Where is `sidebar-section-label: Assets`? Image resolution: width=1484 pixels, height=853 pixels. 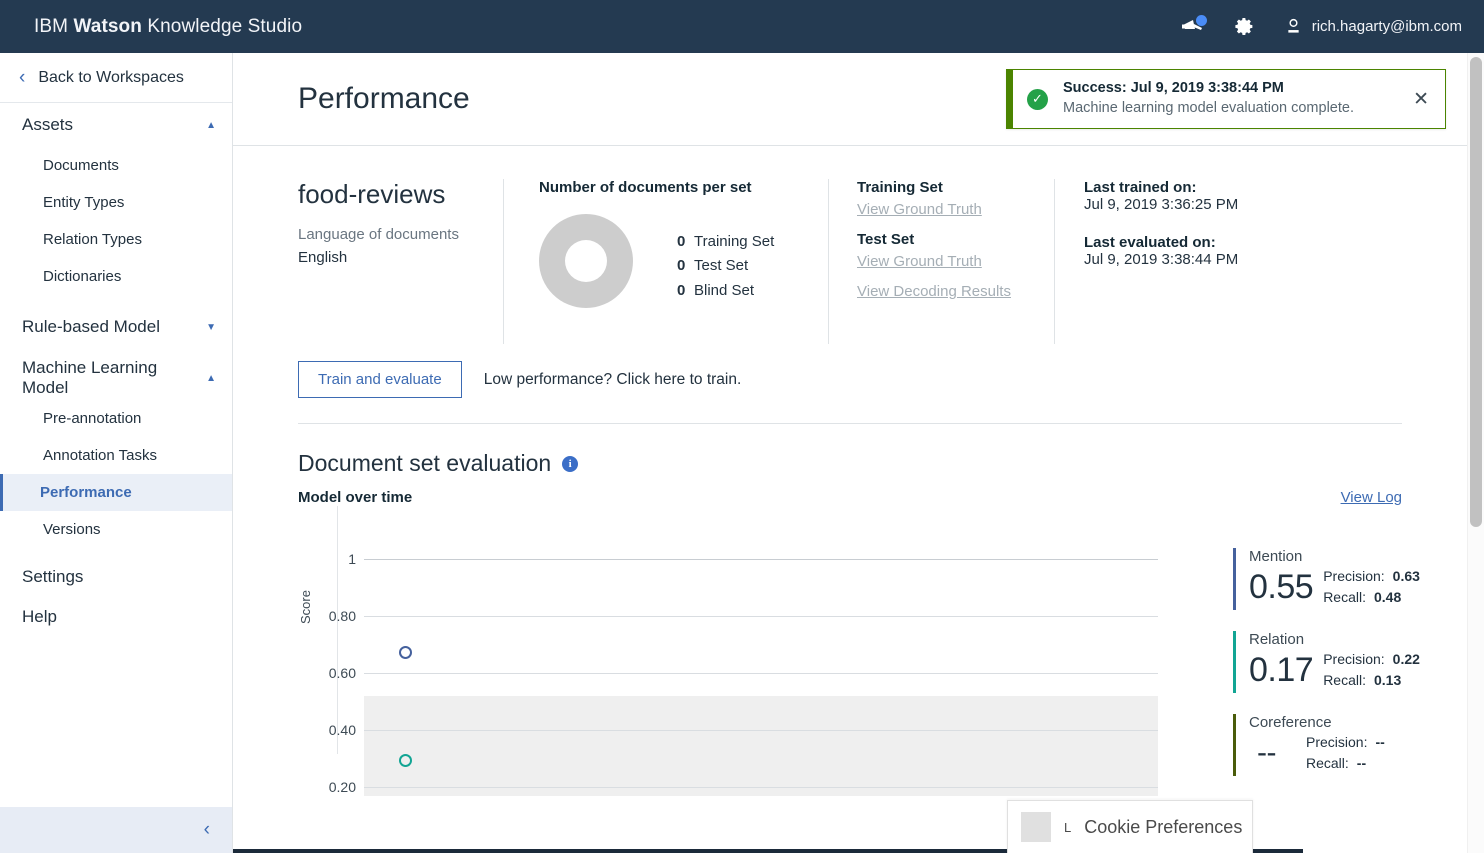
sidebar-section-label: Assets is located at coordinates (48, 125).